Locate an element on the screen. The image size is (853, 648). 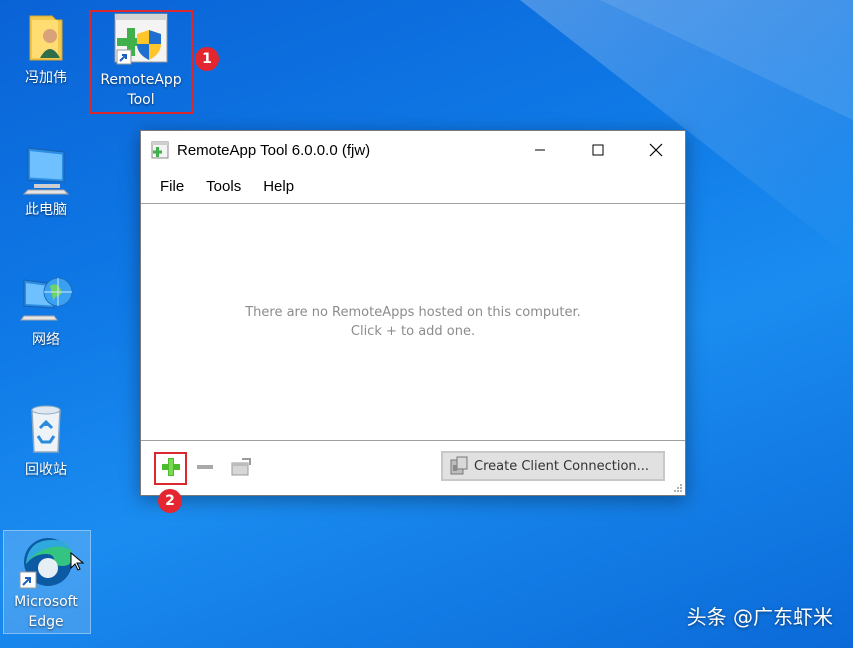
resize-grip-icon is located at coordinates (678, 488).